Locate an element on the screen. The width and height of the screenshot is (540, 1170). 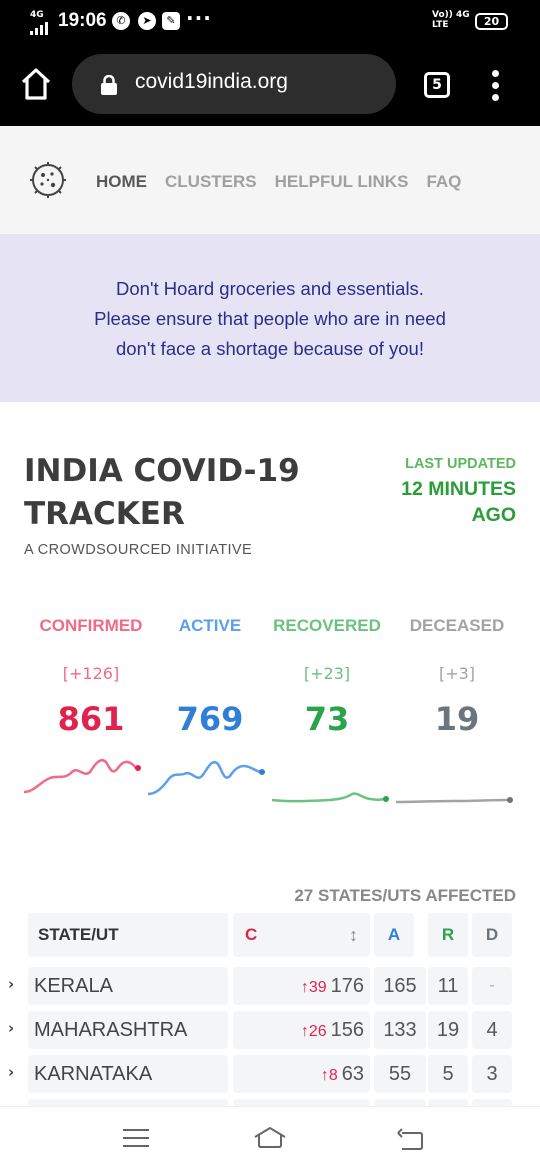
network-type: 4G is located at coordinates (37, 15).